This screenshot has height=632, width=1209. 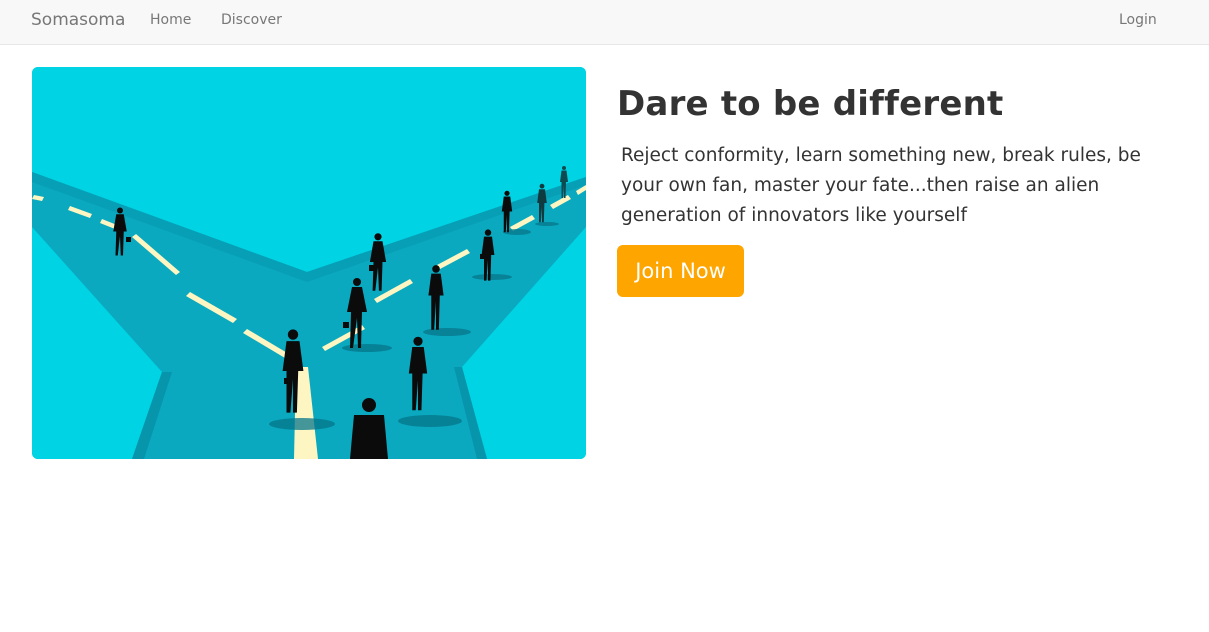 I want to click on top-navbar: Somasoma Home Discover Login, so click(x=604, y=22).